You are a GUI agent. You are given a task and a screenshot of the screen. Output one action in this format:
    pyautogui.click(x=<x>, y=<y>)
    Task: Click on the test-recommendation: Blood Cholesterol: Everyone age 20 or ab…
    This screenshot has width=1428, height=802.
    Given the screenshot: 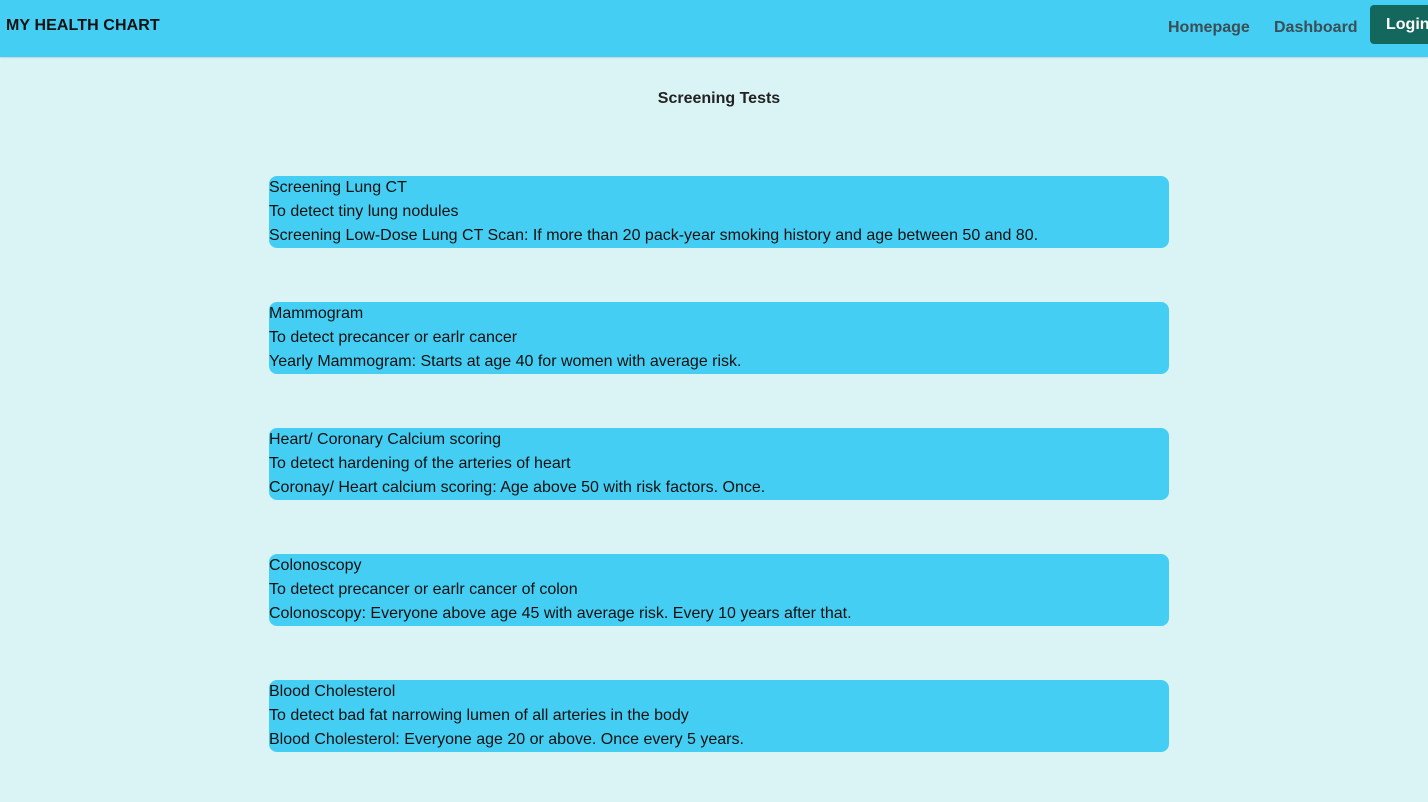 What is the action you would take?
    pyautogui.click(x=506, y=739)
    